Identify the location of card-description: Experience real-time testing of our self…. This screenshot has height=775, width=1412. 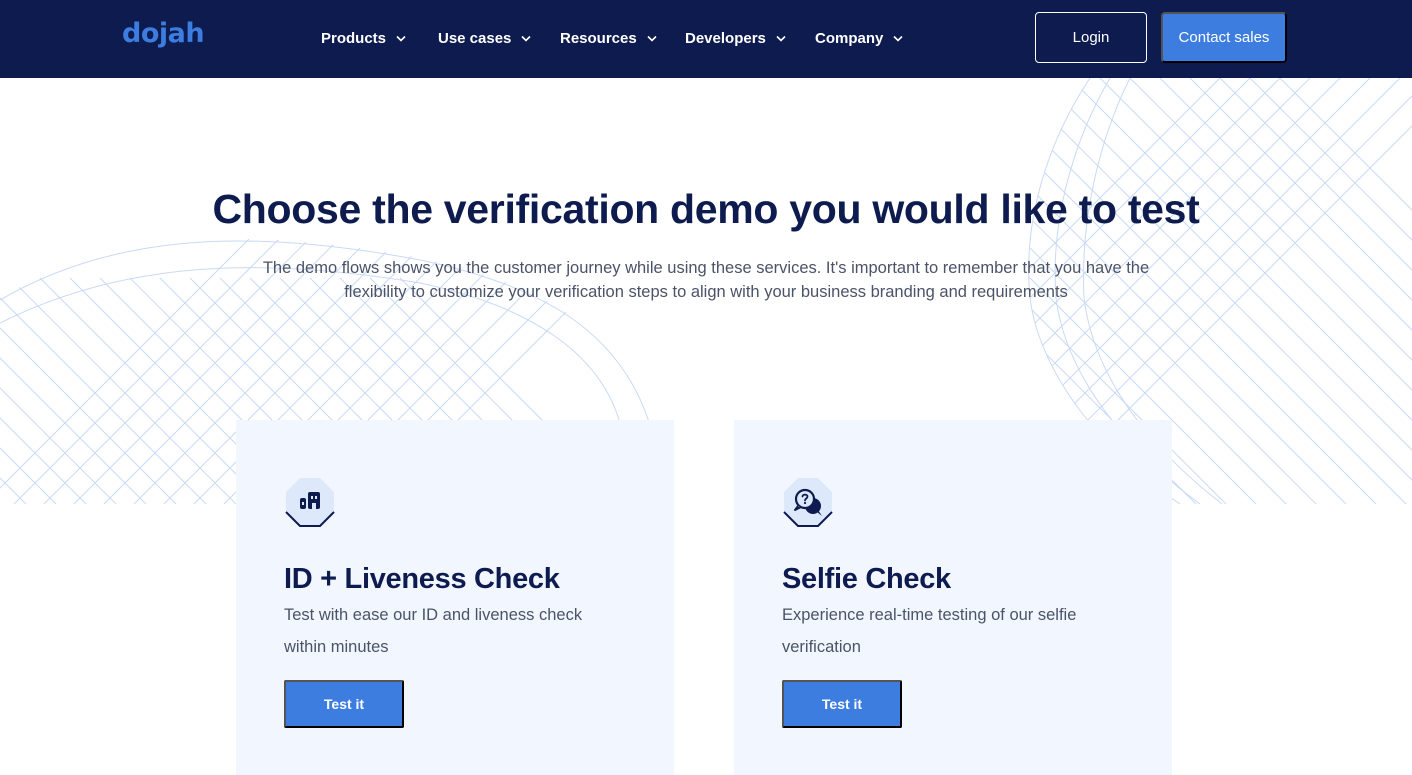
(929, 631).